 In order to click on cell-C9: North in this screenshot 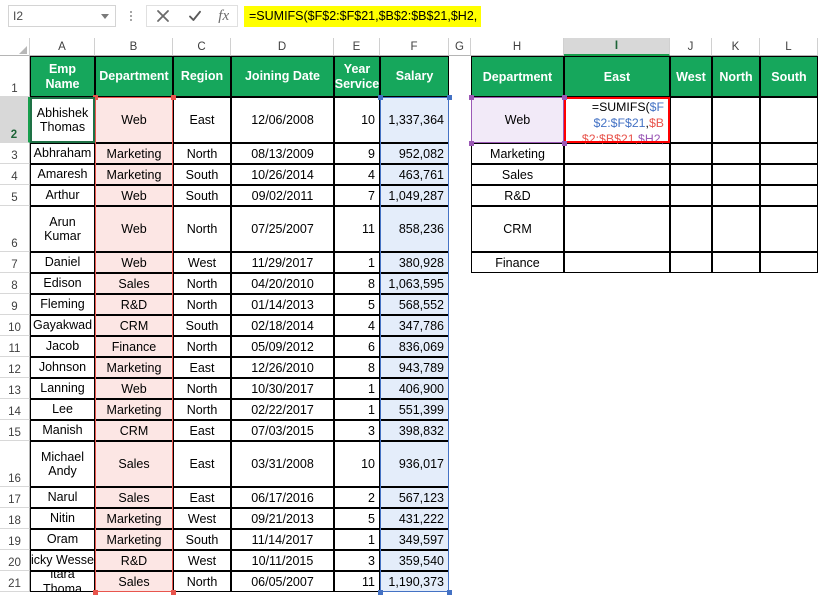, I will do `click(202, 304)`.